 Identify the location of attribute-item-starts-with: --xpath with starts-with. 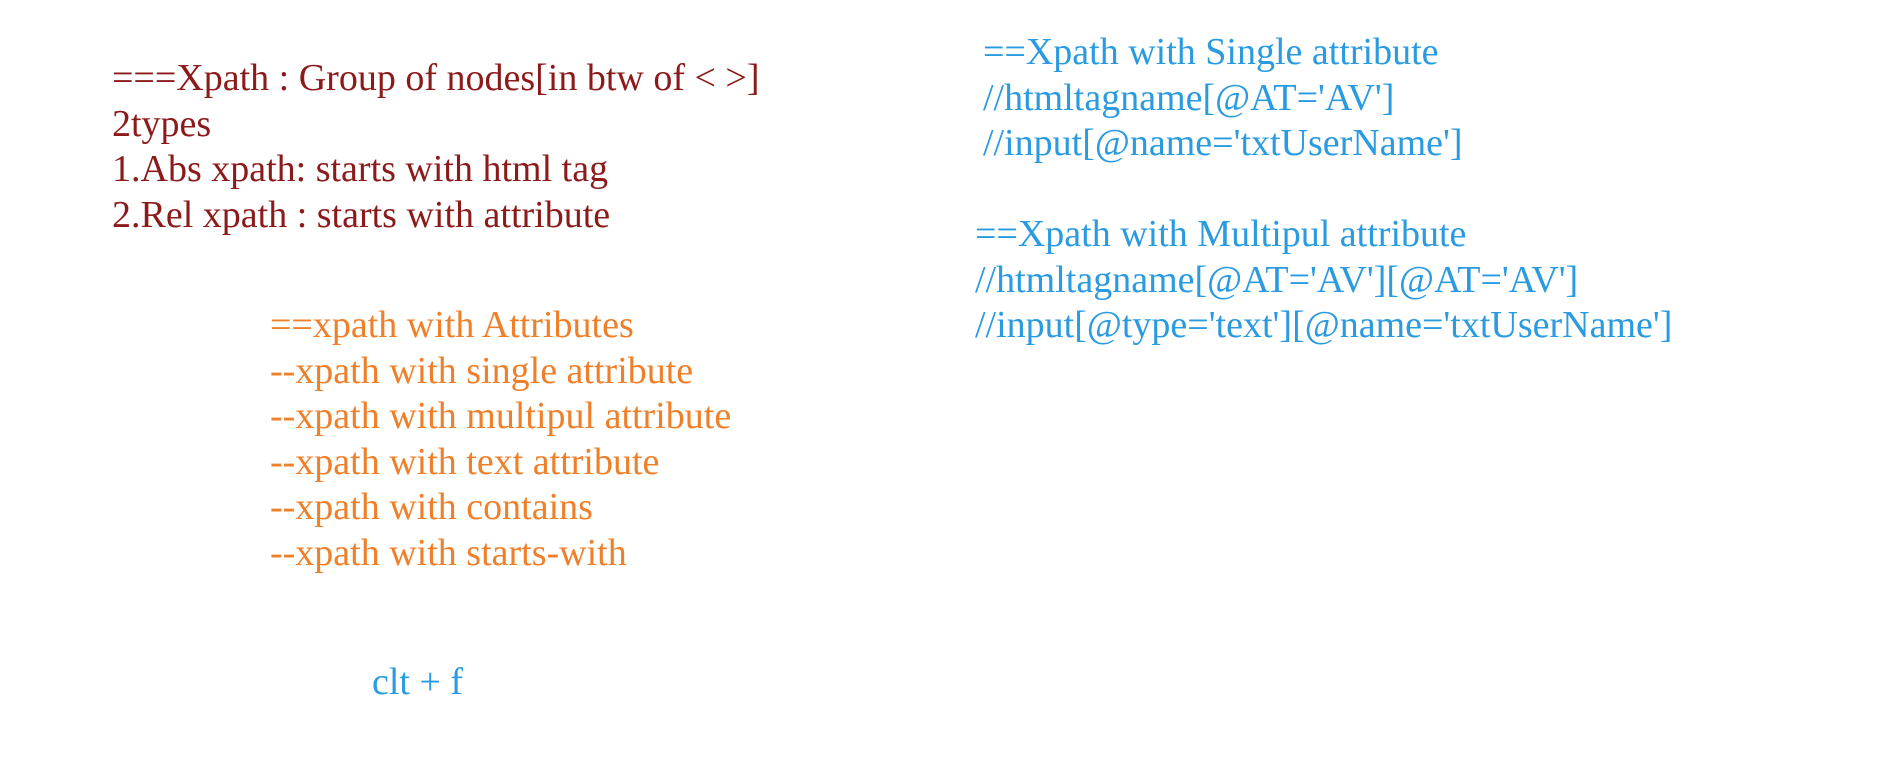
(448, 552).